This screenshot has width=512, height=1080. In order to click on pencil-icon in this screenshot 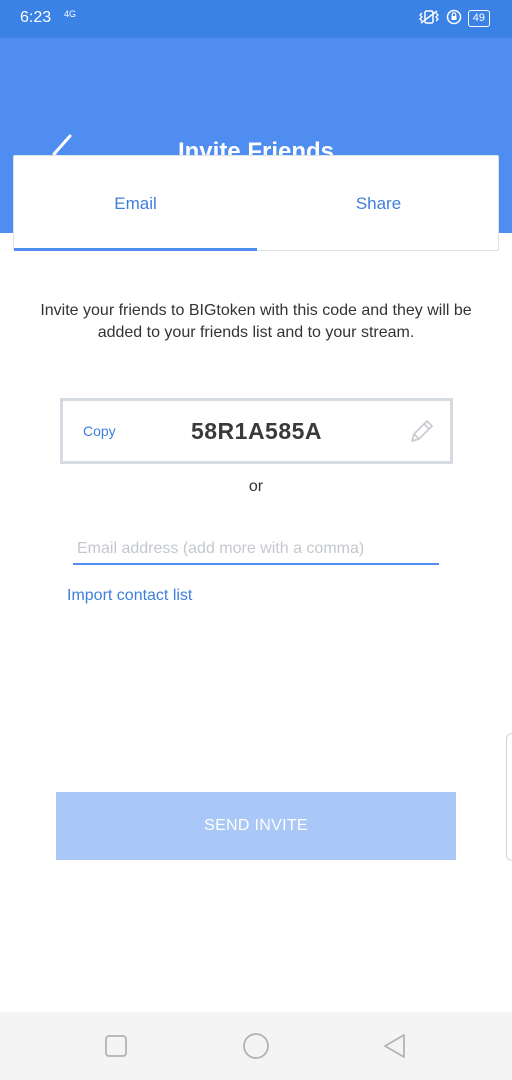, I will do `click(422, 431)`.